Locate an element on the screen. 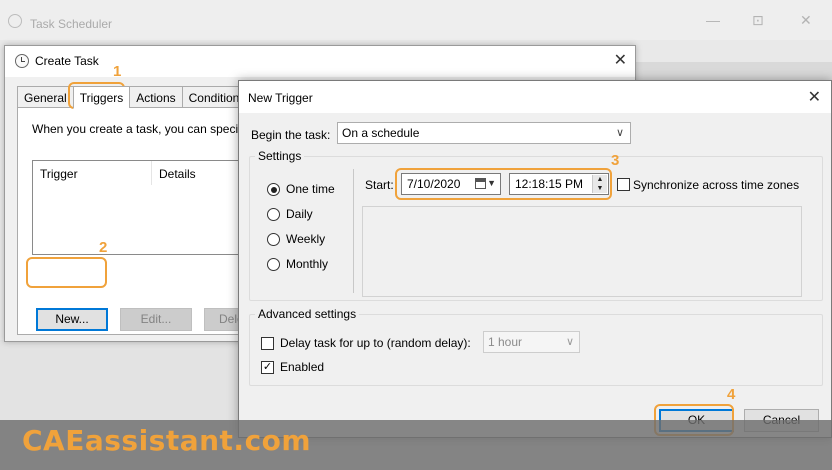 The height and width of the screenshot is (470, 832). create-task-tabs: General Triggers Actions Conditions is located at coordinates (135, 97).